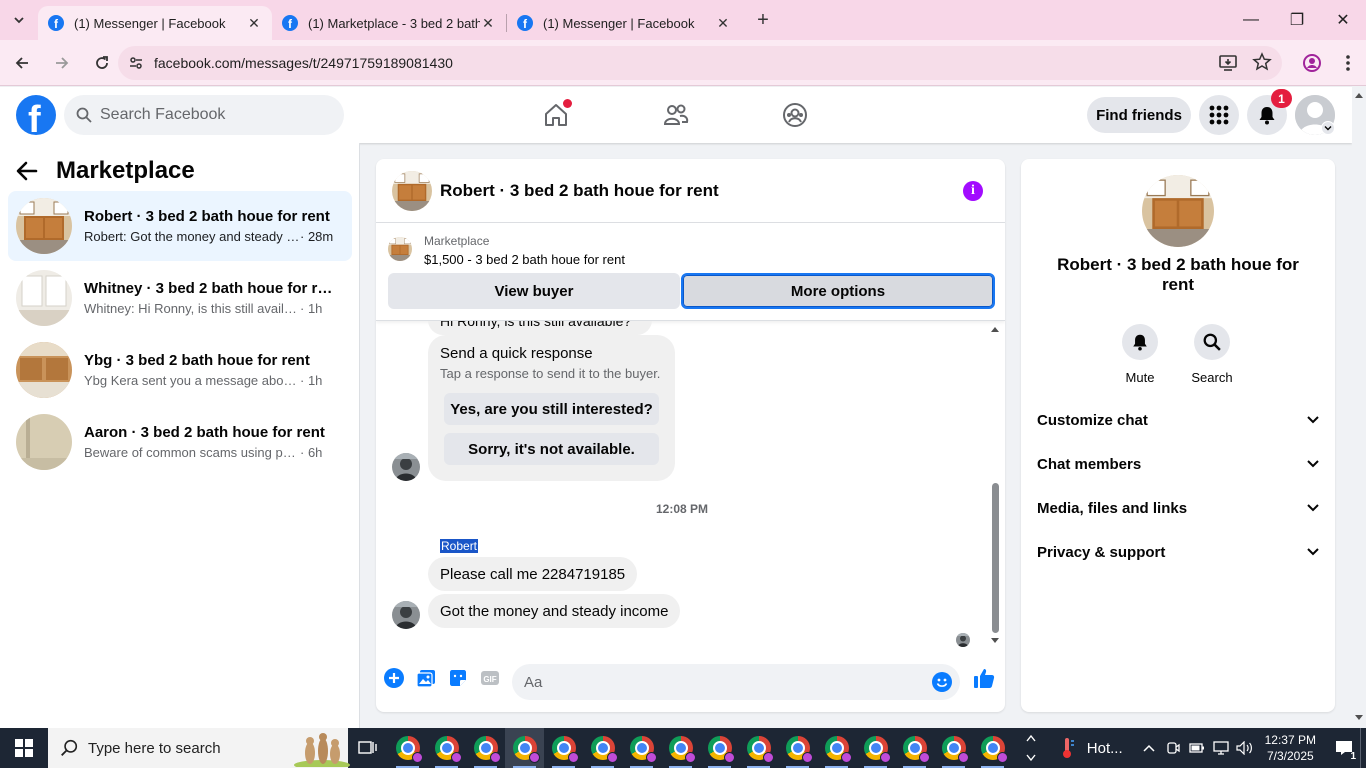 Image resolution: width=1366 pixels, height=768 pixels. What do you see at coordinates (36, 115) in the screenshot?
I see `facebook-logo: f` at bounding box center [36, 115].